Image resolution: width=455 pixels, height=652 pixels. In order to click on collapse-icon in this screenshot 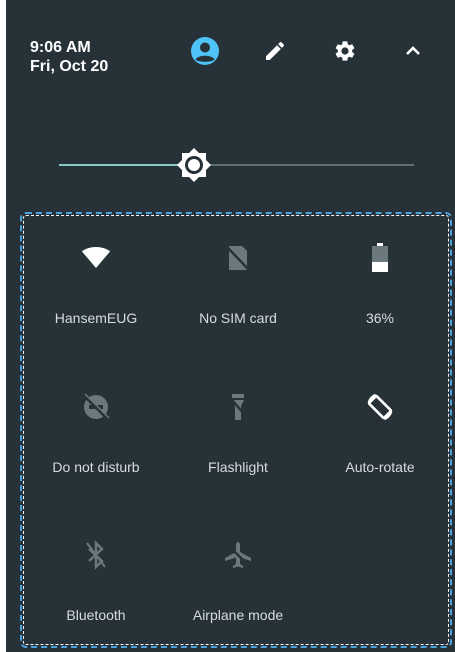, I will do `click(413, 51)`.